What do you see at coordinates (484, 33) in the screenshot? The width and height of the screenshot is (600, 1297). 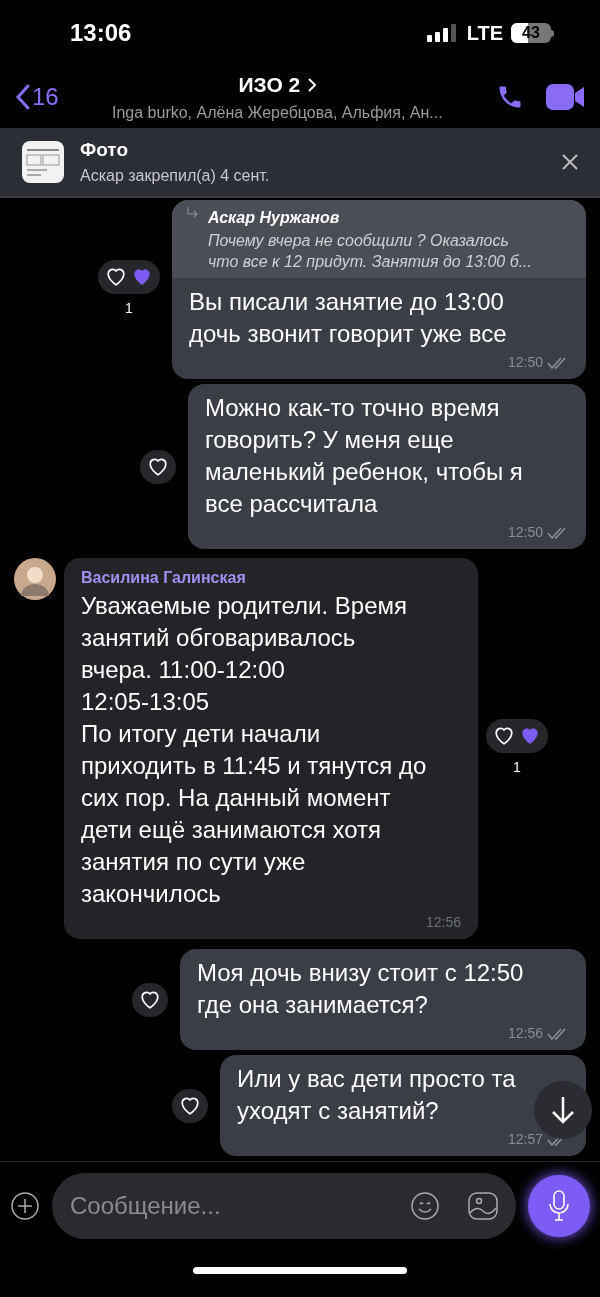 I see `network-label: LTE` at bounding box center [484, 33].